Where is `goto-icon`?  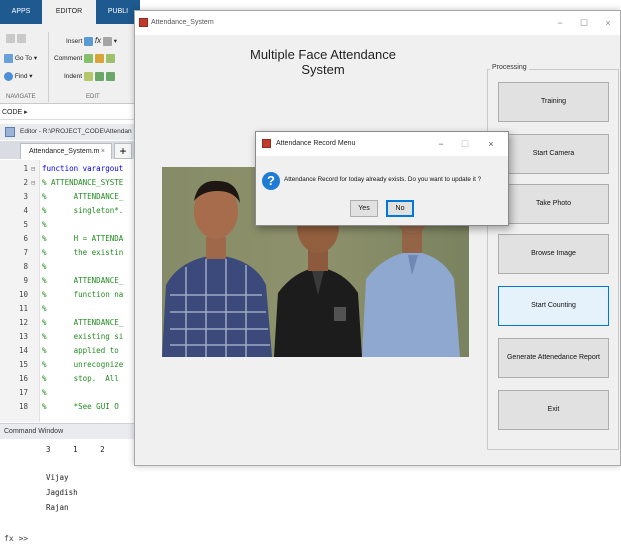 goto-icon is located at coordinates (8, 58).